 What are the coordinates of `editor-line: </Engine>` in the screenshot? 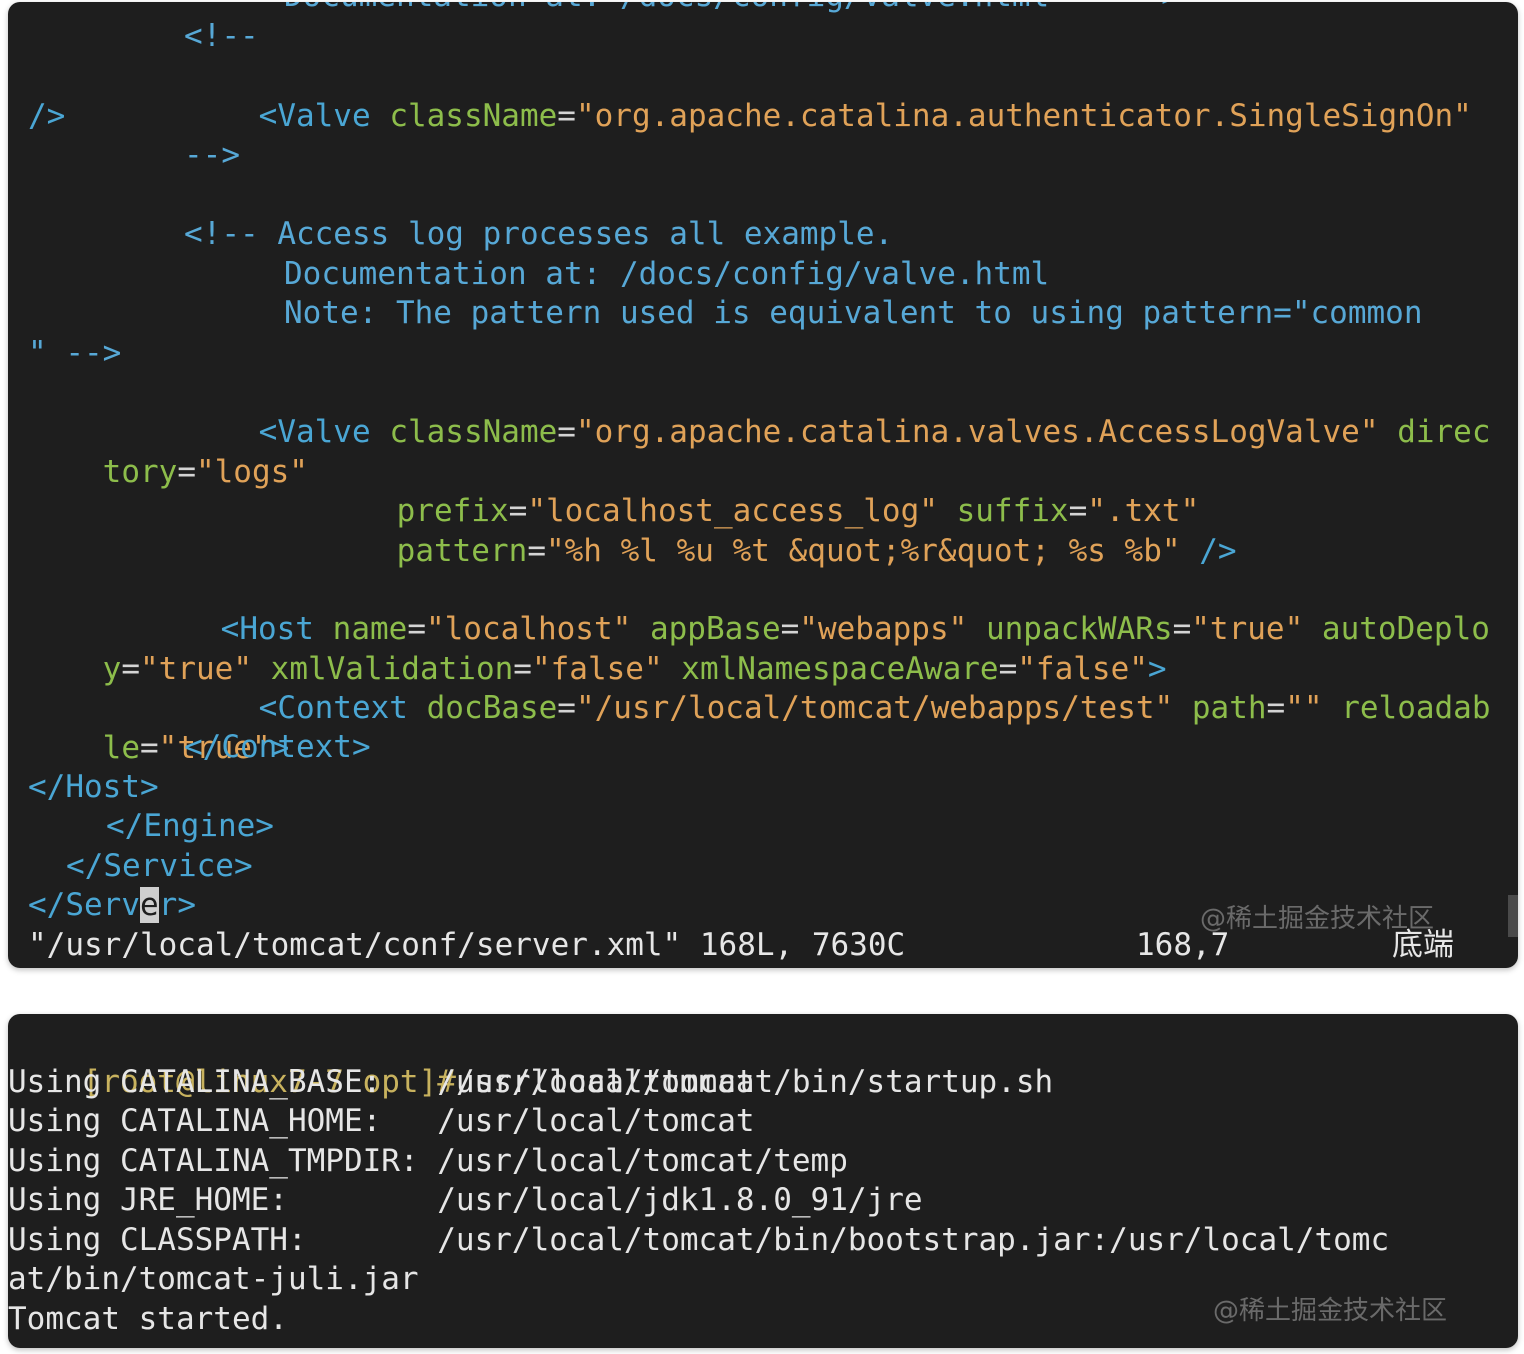 It's located at (190, 826).